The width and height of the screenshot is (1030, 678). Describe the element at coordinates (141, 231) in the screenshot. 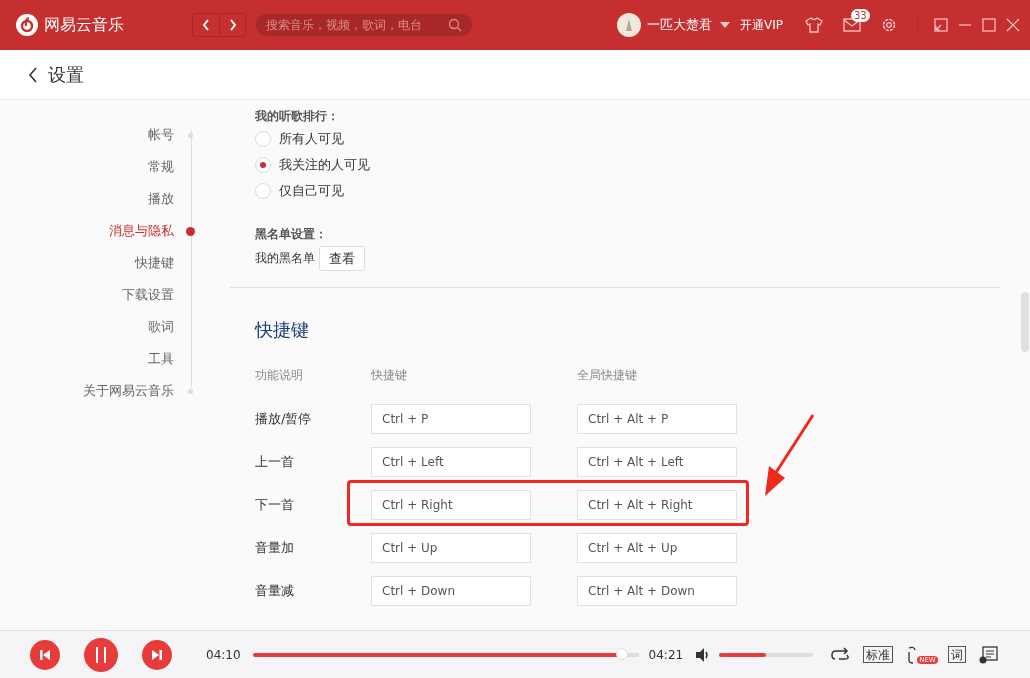

I see `sidebar-item: 消息与隐私` at that location.